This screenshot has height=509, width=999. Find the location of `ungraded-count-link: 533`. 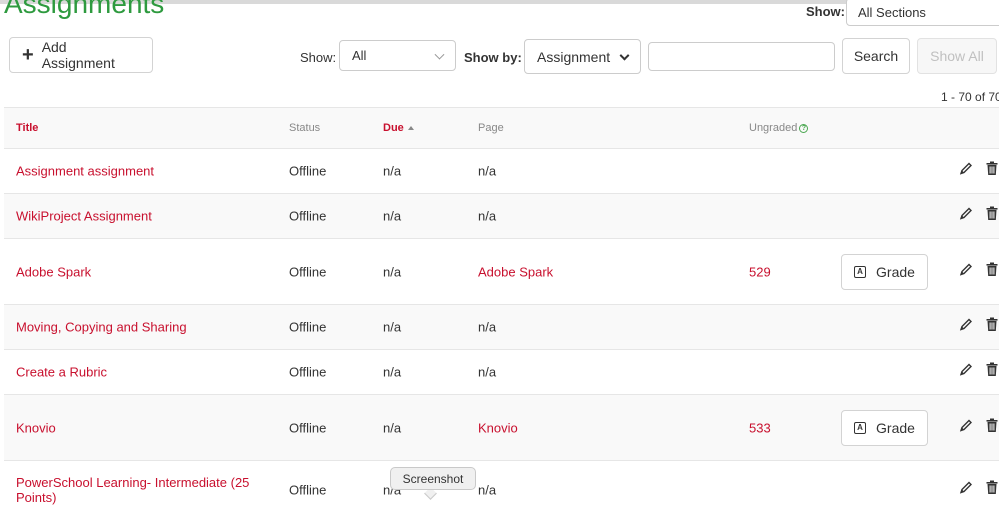

ungraded-count-link: 533 is located at coordinates (760, 427).